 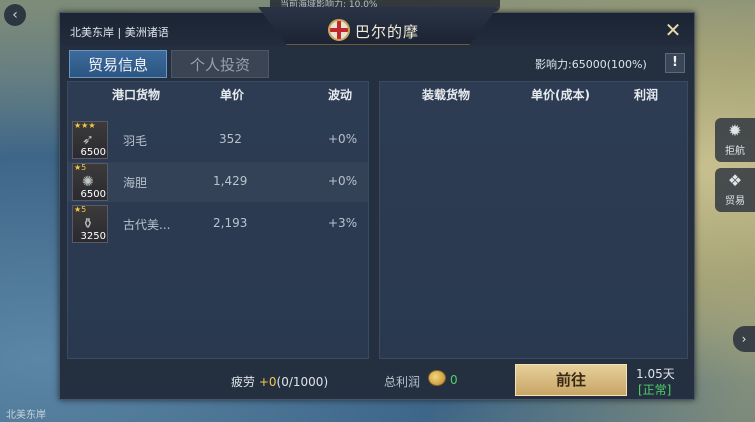 What do you see at coordinates (735, 151) in the screenshot?
I see `side-button-label: 拒航` at bounding box center [735, 151].